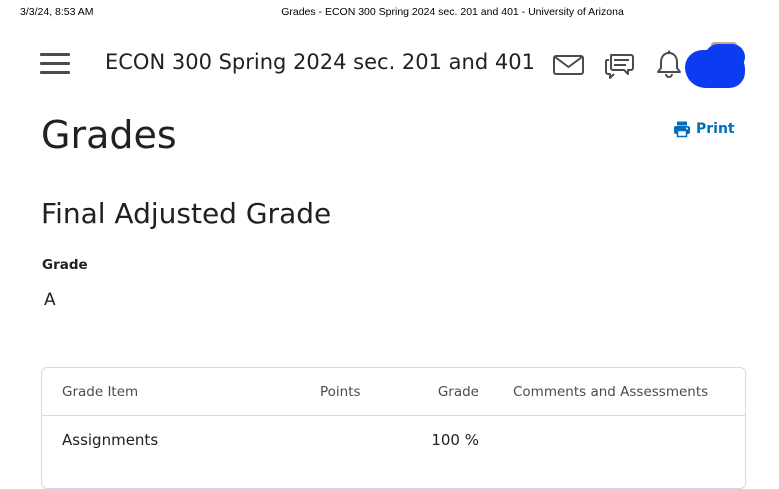  I want to click on bell-icon, so click(669, 64).